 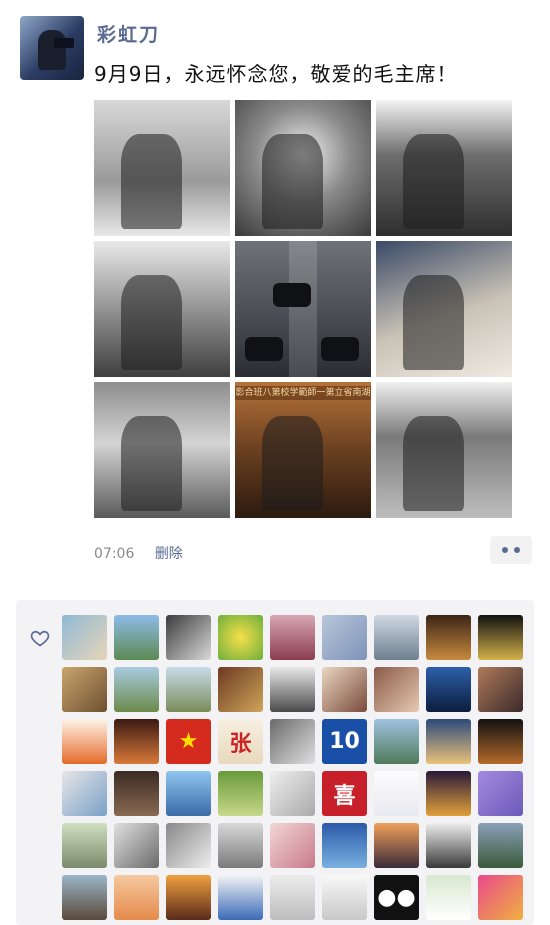 What do you see at coordinates (511, 550) in the screenshot?
I see `more-options-button` at bounding box center [511, 550].